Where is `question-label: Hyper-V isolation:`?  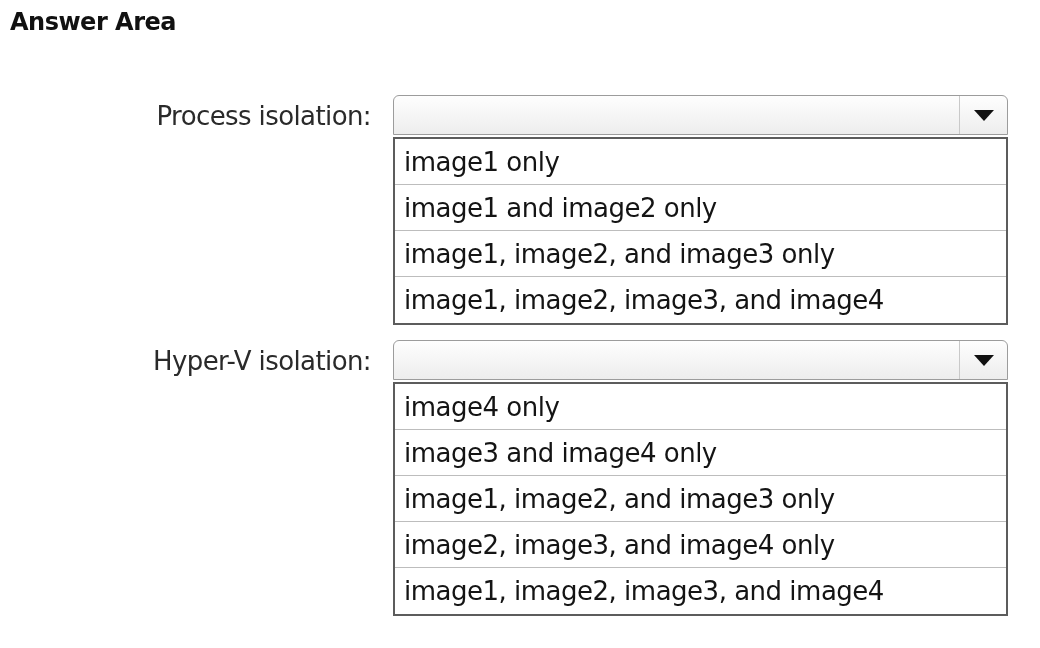
question-label: Hyper-V isolation: is located at coordinates (262, 361).